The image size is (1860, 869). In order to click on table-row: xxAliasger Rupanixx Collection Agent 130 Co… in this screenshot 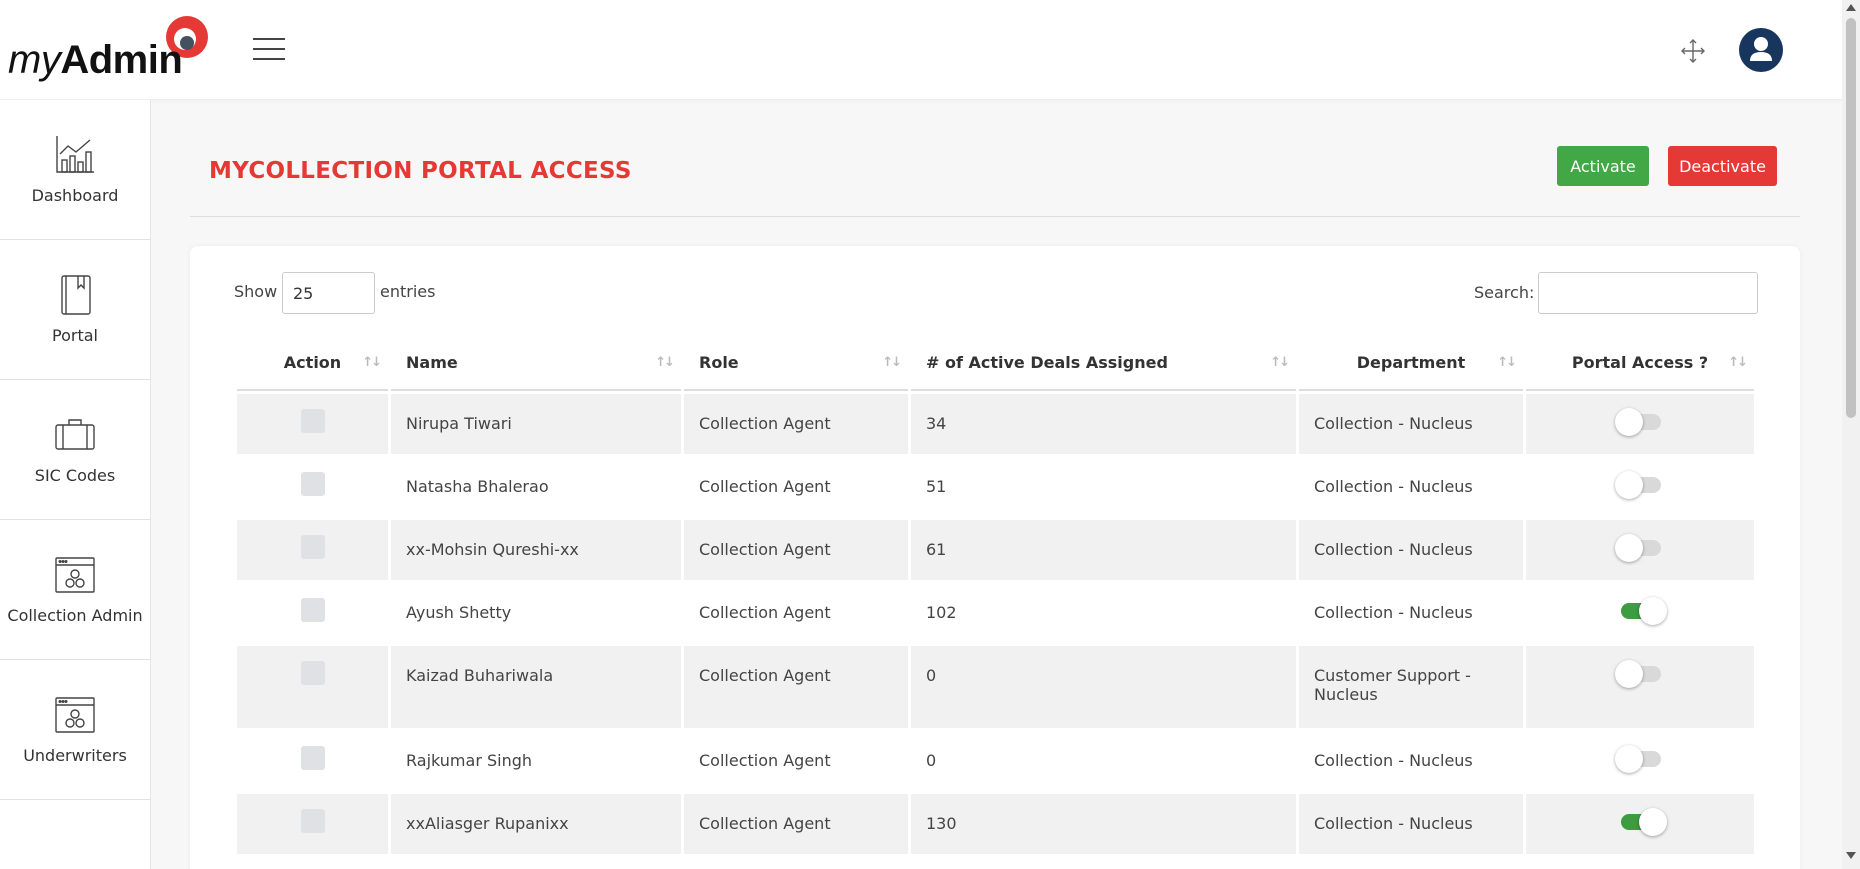, I will do `click(995, 824)`.